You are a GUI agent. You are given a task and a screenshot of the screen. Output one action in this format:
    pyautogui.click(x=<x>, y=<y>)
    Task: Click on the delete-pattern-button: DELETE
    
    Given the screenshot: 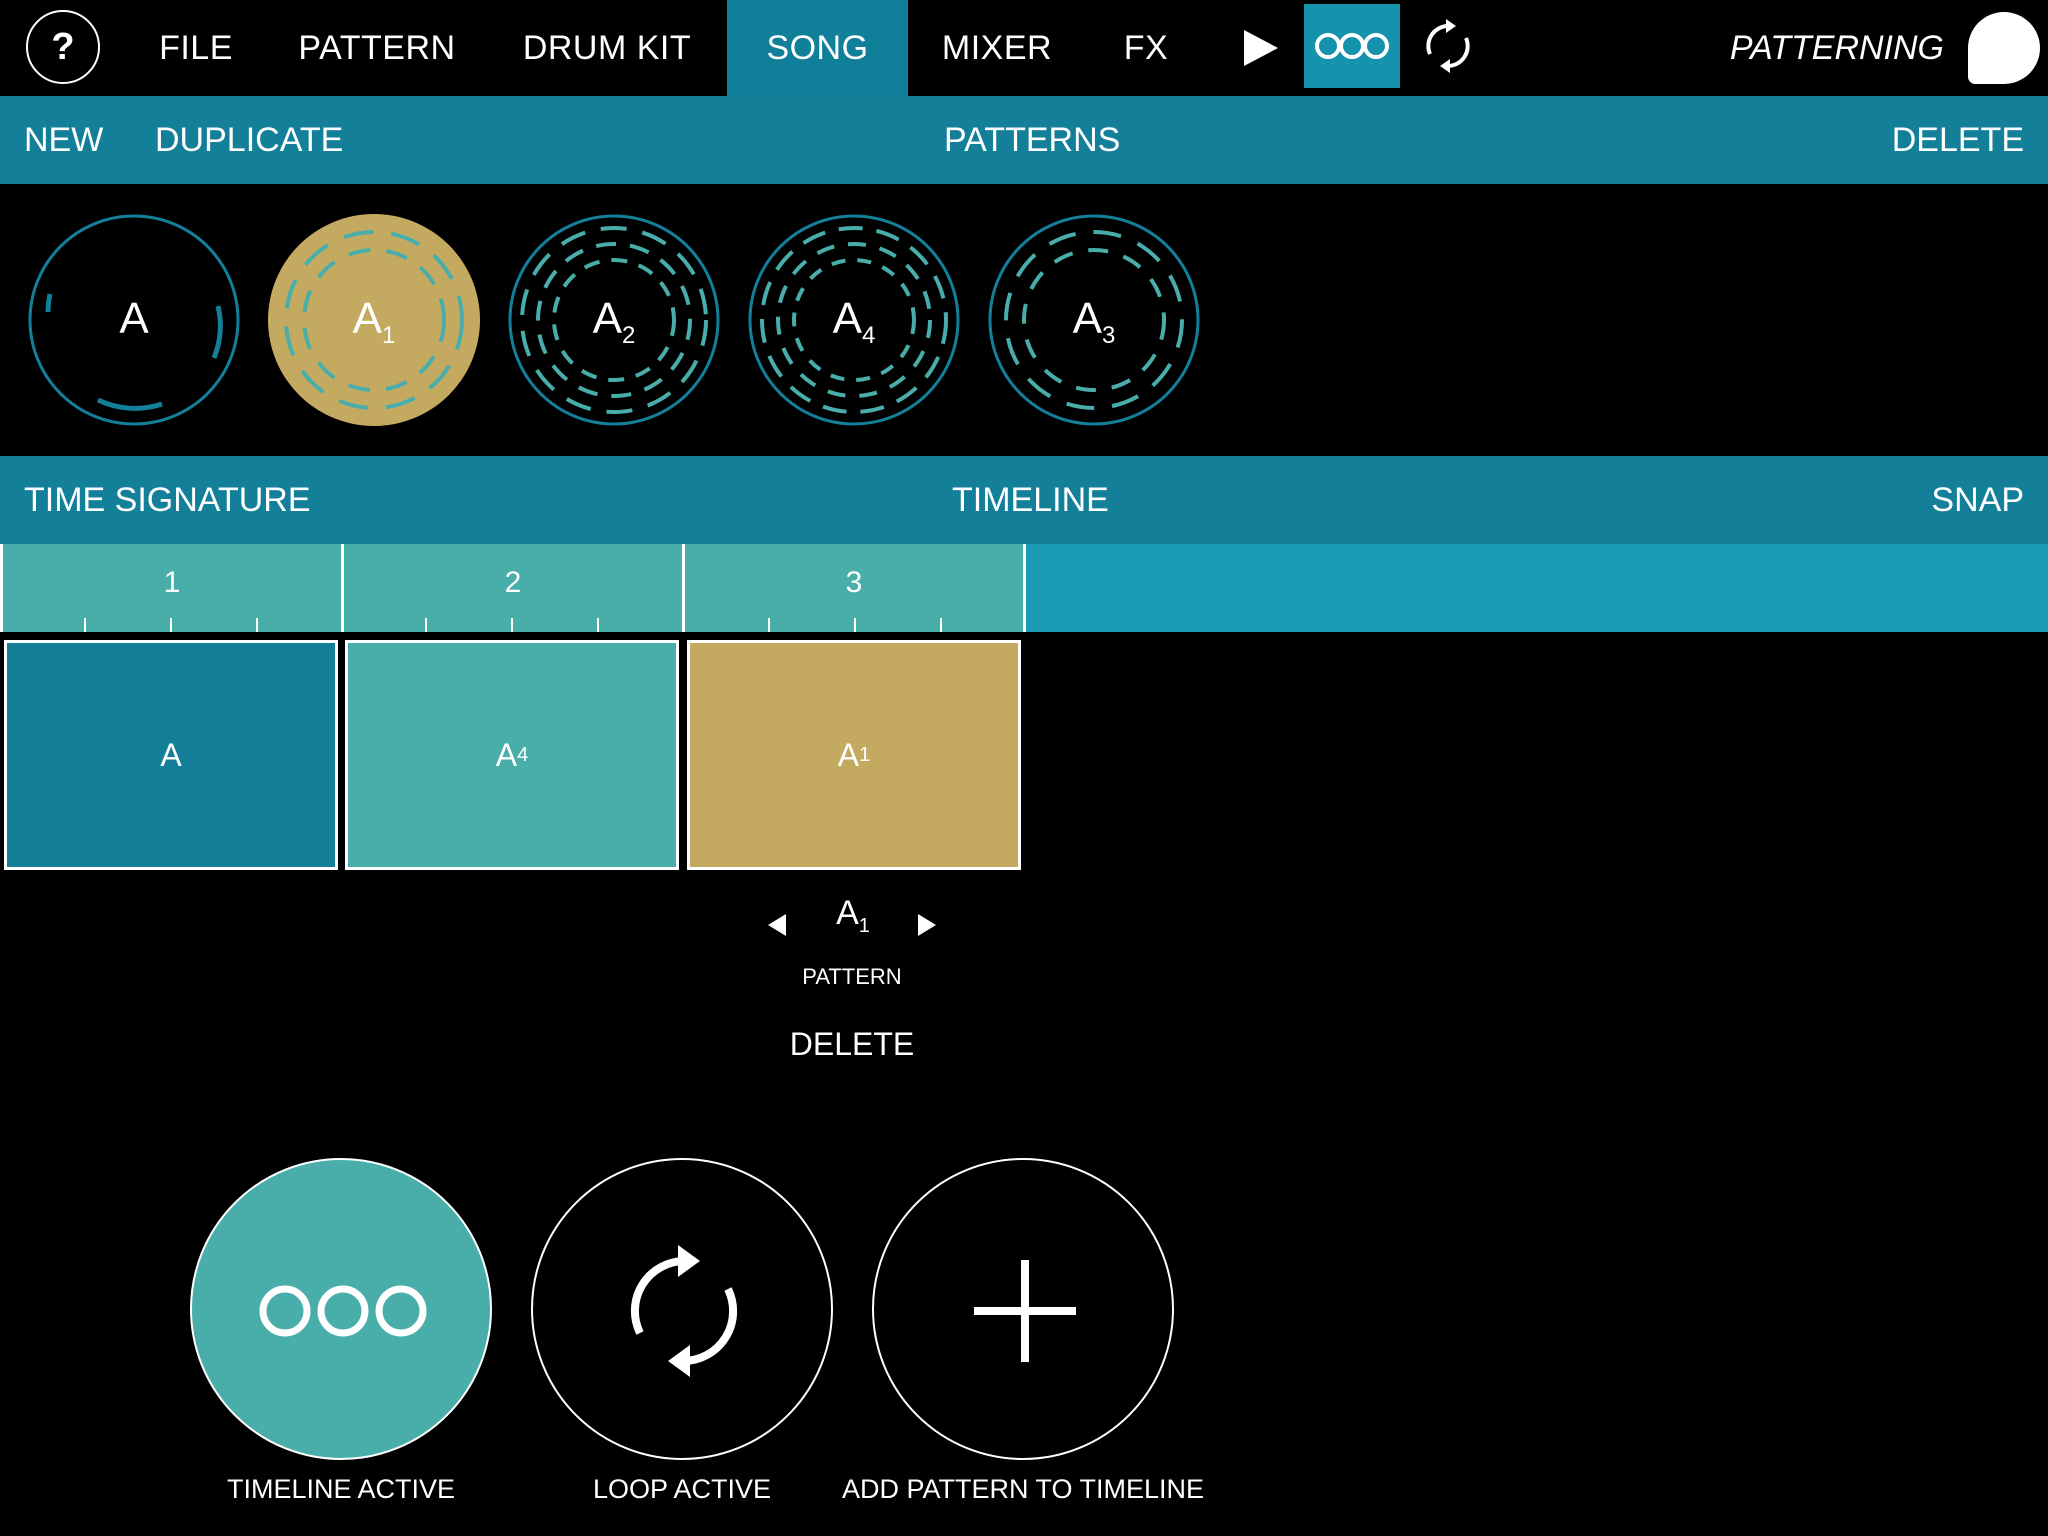 What is the action you would take?
    pyautogui.click(x=1958, y=140)
    